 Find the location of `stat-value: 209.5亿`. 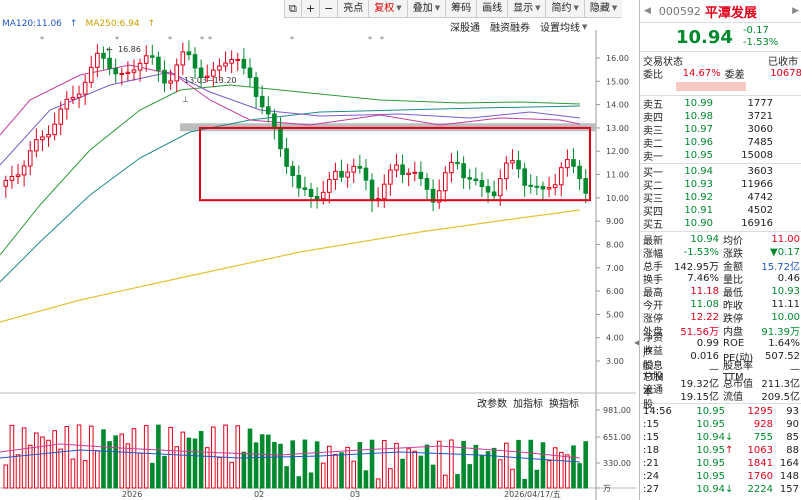

stat-value: 209.5亿 is located at coordinates (780, 397).